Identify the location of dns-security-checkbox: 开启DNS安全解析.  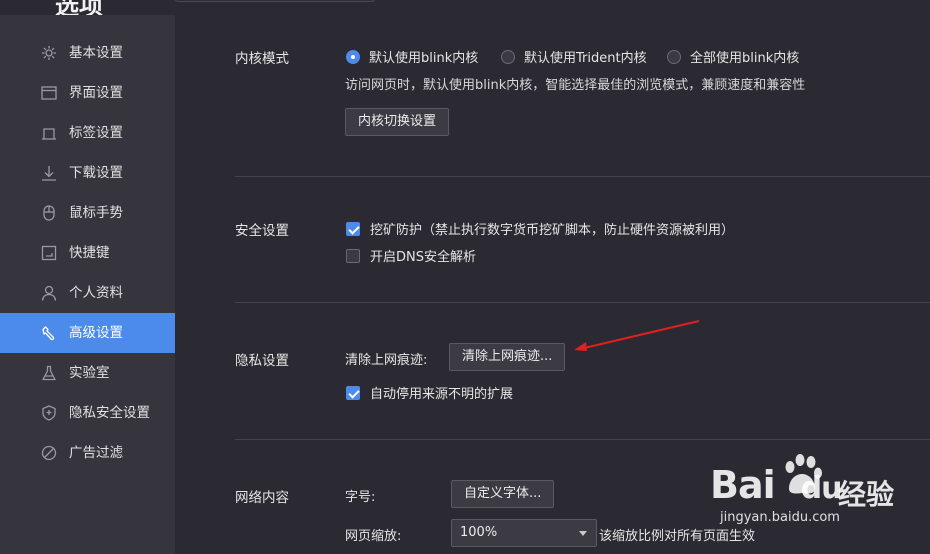
(411, 255).